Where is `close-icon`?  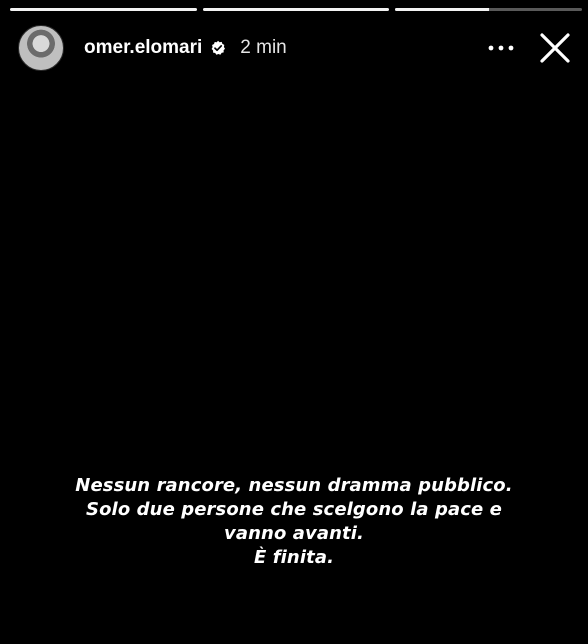 close-icon is located at coordinates (555, 48).